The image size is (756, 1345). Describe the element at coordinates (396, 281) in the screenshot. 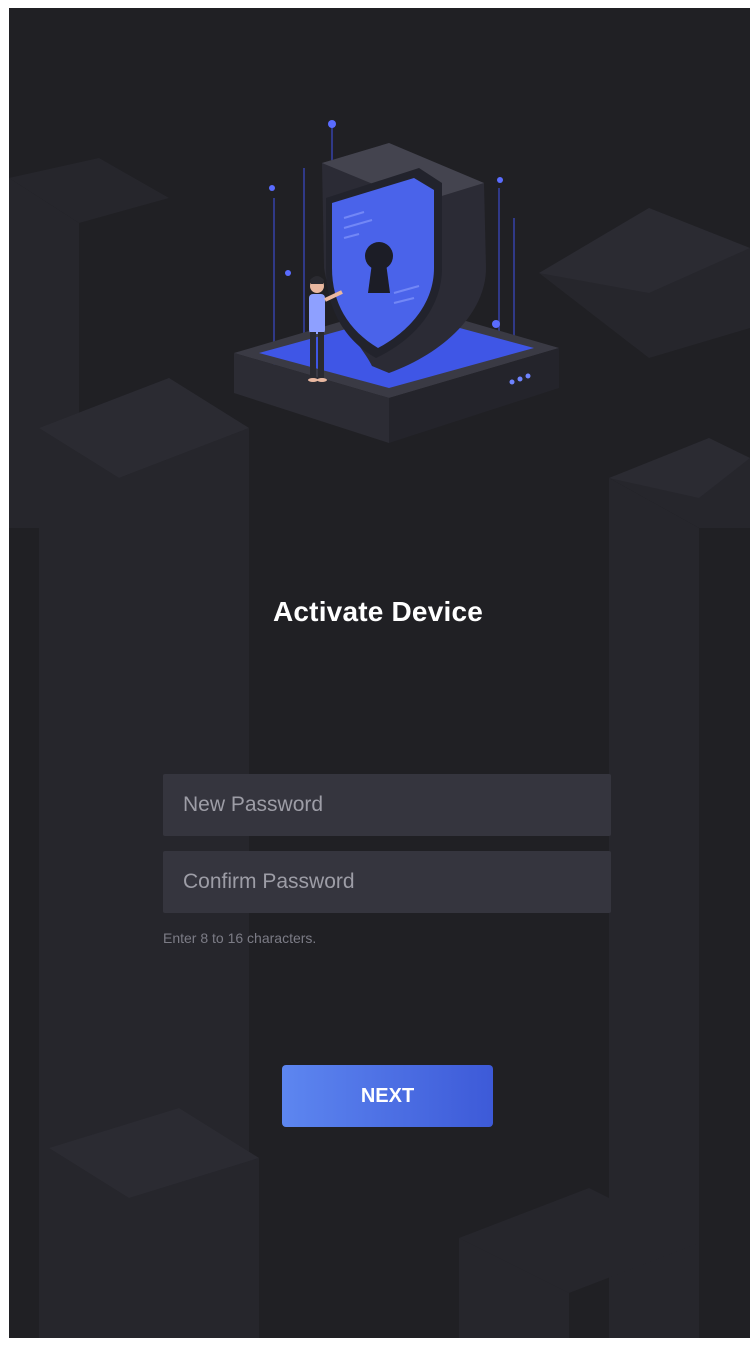

I see `security-shield-illustration` at that location.